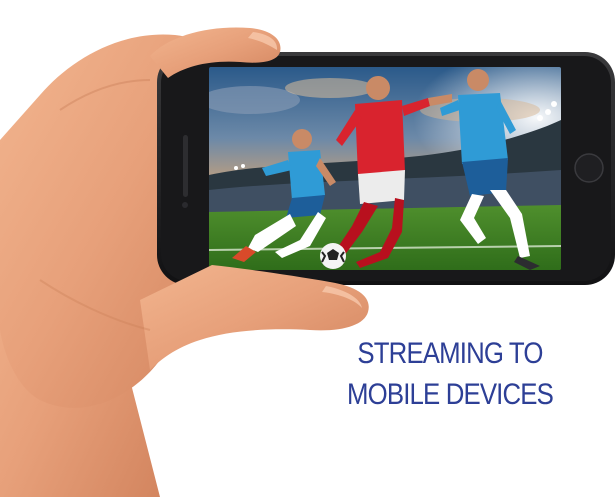 The height and width of the screenshot is (497, 616). What do you see at coordinates (450, 394) in the screenshot?
I see `headline-line-2: MOBILE DEVICES` at bounding box center [450, 394].